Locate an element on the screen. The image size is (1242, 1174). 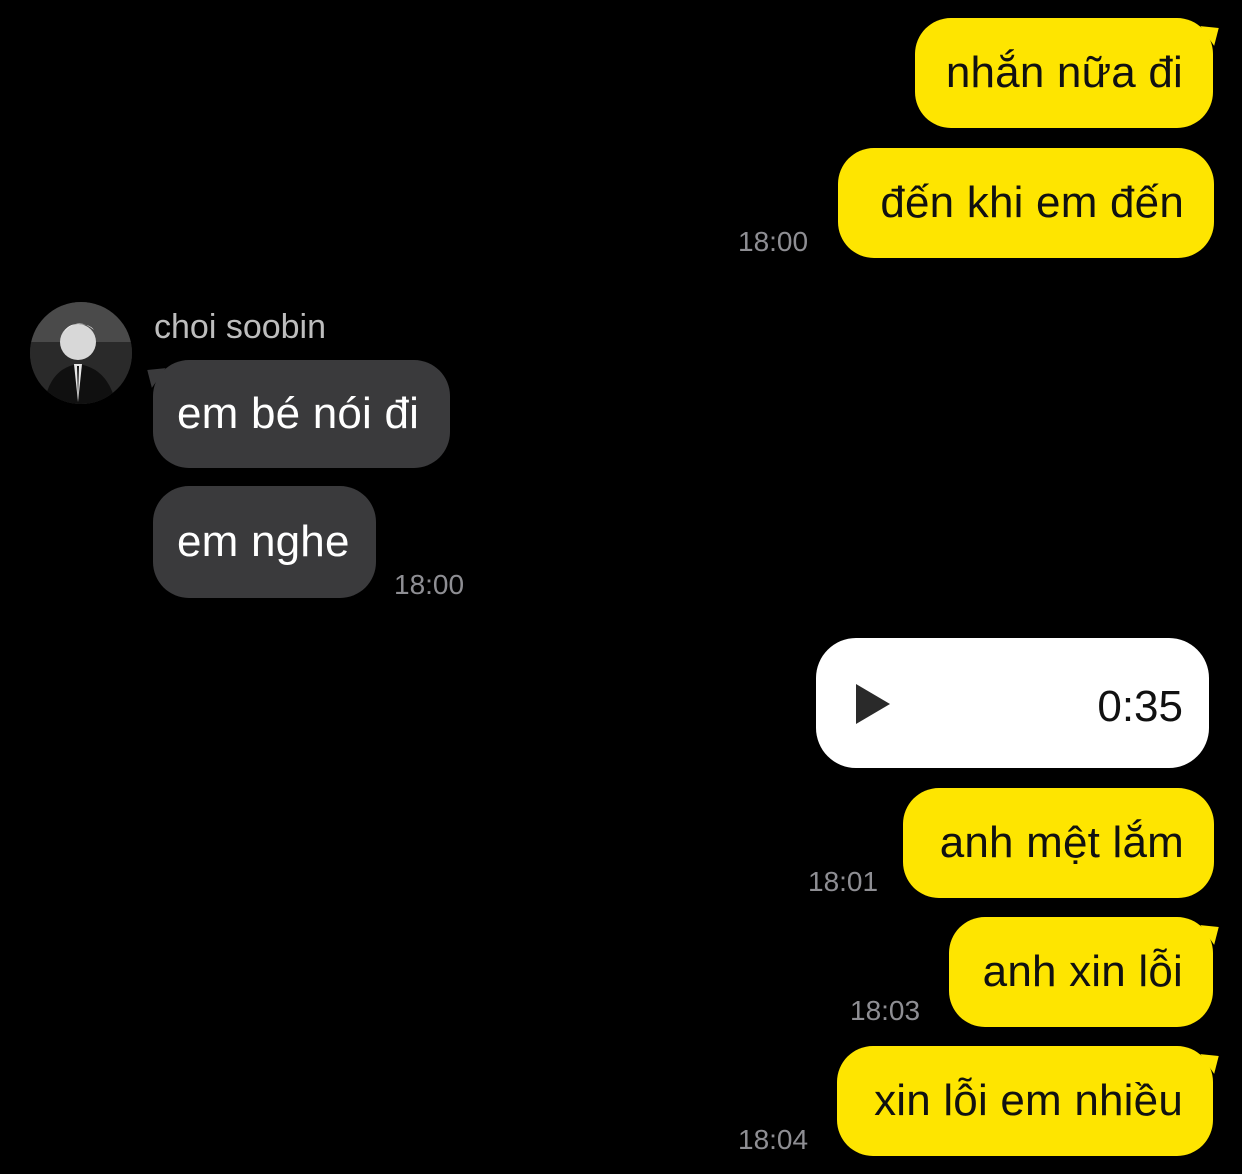
my-message-bubble: xin lỗi em nhiều is located at coordinates (1025, 1101).